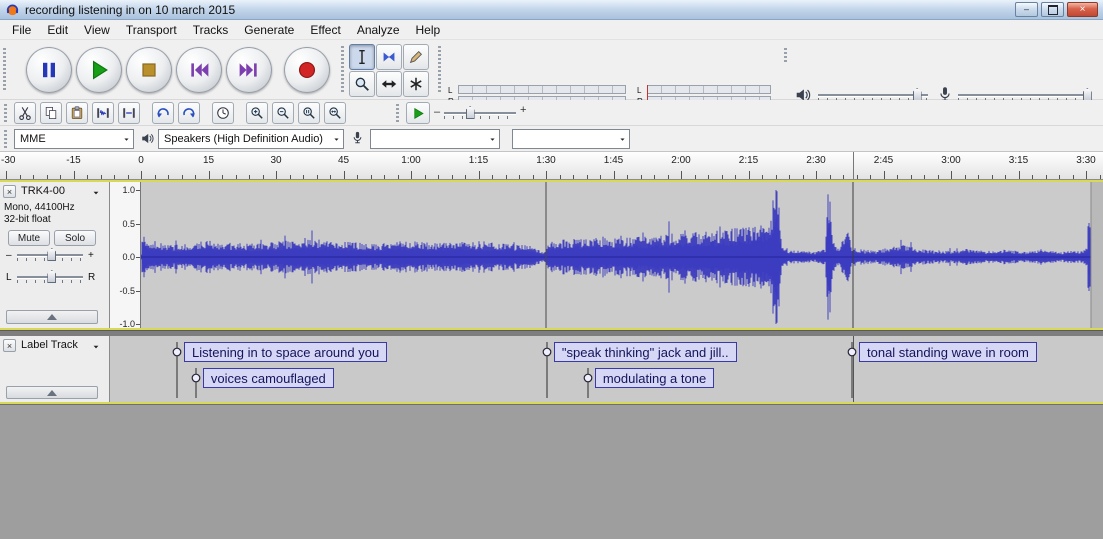 This screenshot has width=1103, height=539. What do you see at coordinates (5, 139) in the screenshot?
I see `device-toolbar-grip` at bounding box center [5, 139].